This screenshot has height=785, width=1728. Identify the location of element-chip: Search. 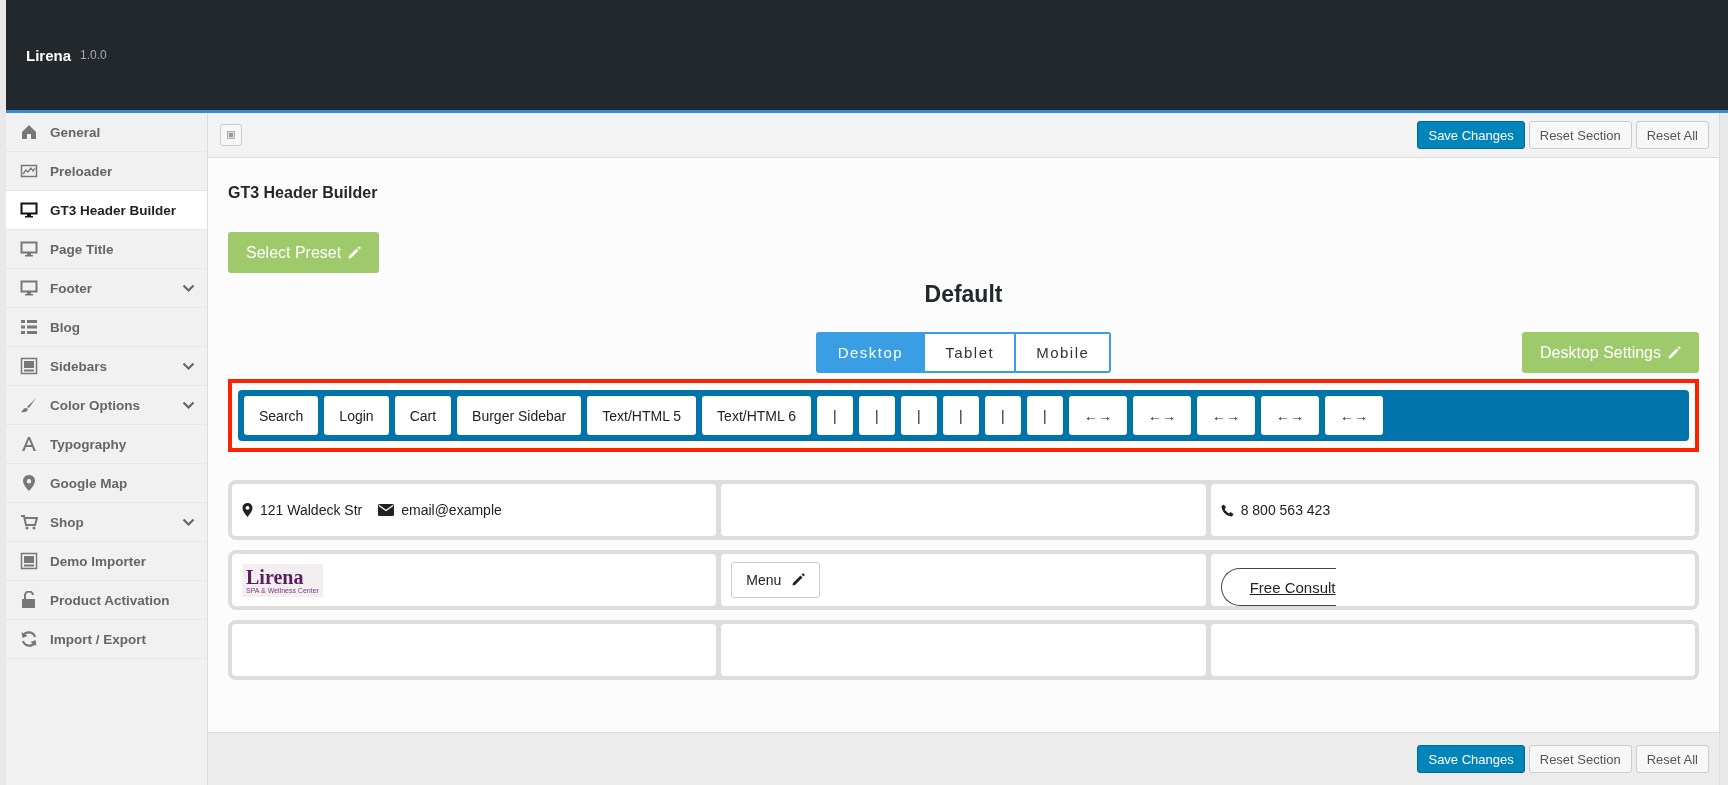
(281, 415).